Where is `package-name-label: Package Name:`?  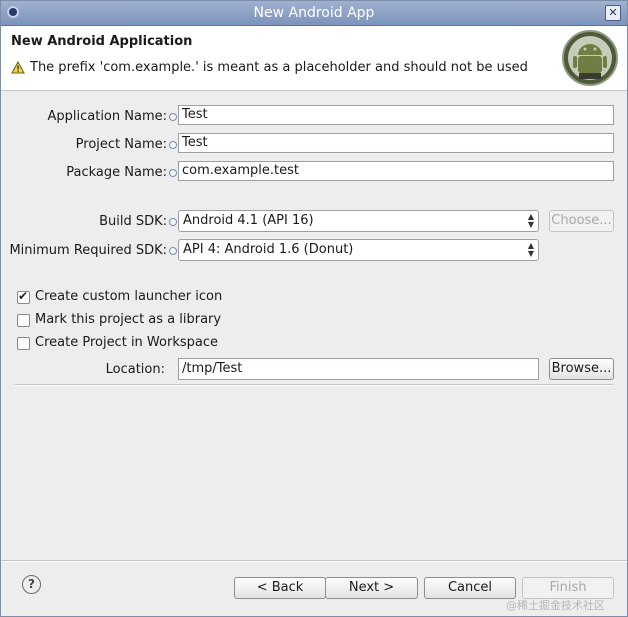 package-name-label: Package Name: is located at coordinates (116, 172).